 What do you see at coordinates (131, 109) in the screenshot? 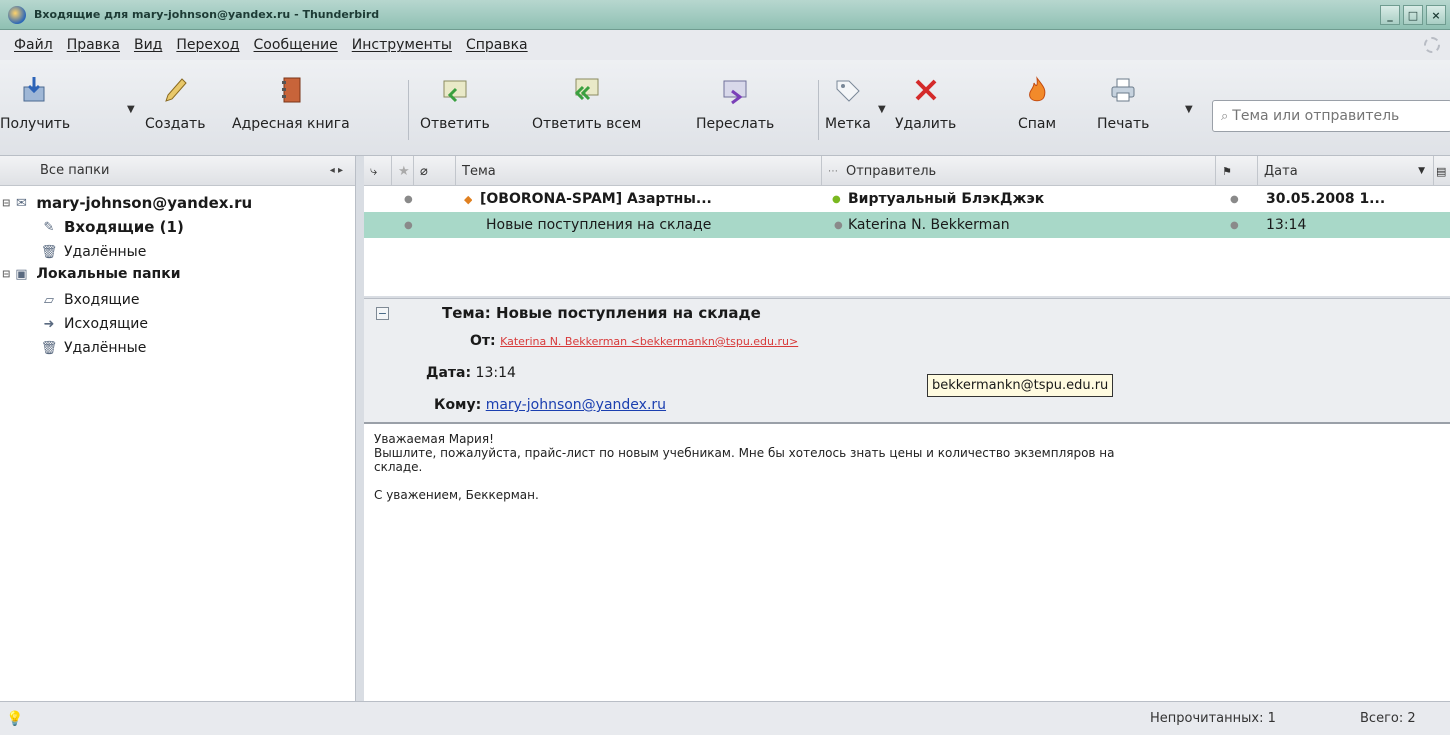
I see `get-mail-dropdown-icon: ▼` at bounding box center [131, 109].